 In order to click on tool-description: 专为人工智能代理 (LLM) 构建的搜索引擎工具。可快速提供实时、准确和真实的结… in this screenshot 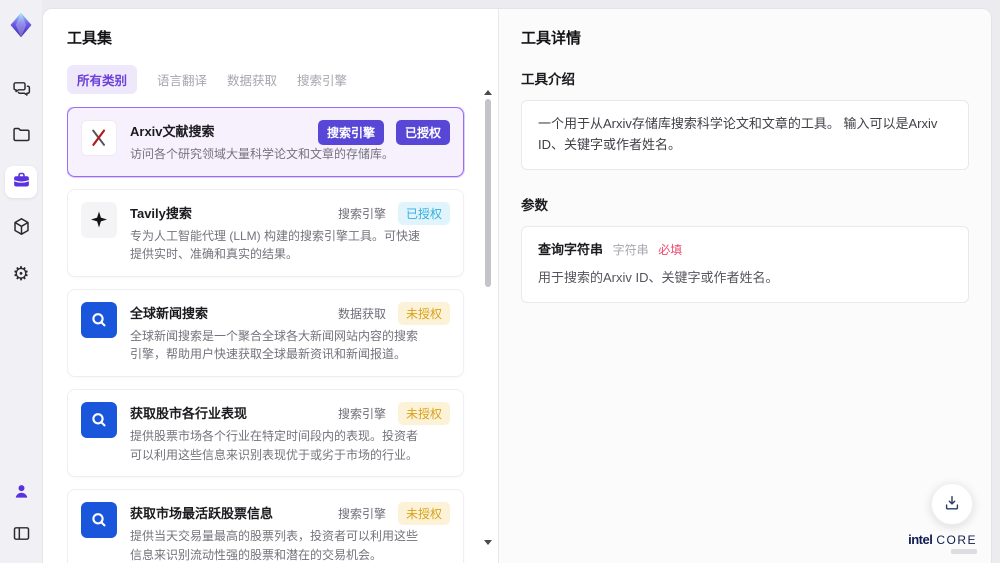, I will do `click(275, 245)`.